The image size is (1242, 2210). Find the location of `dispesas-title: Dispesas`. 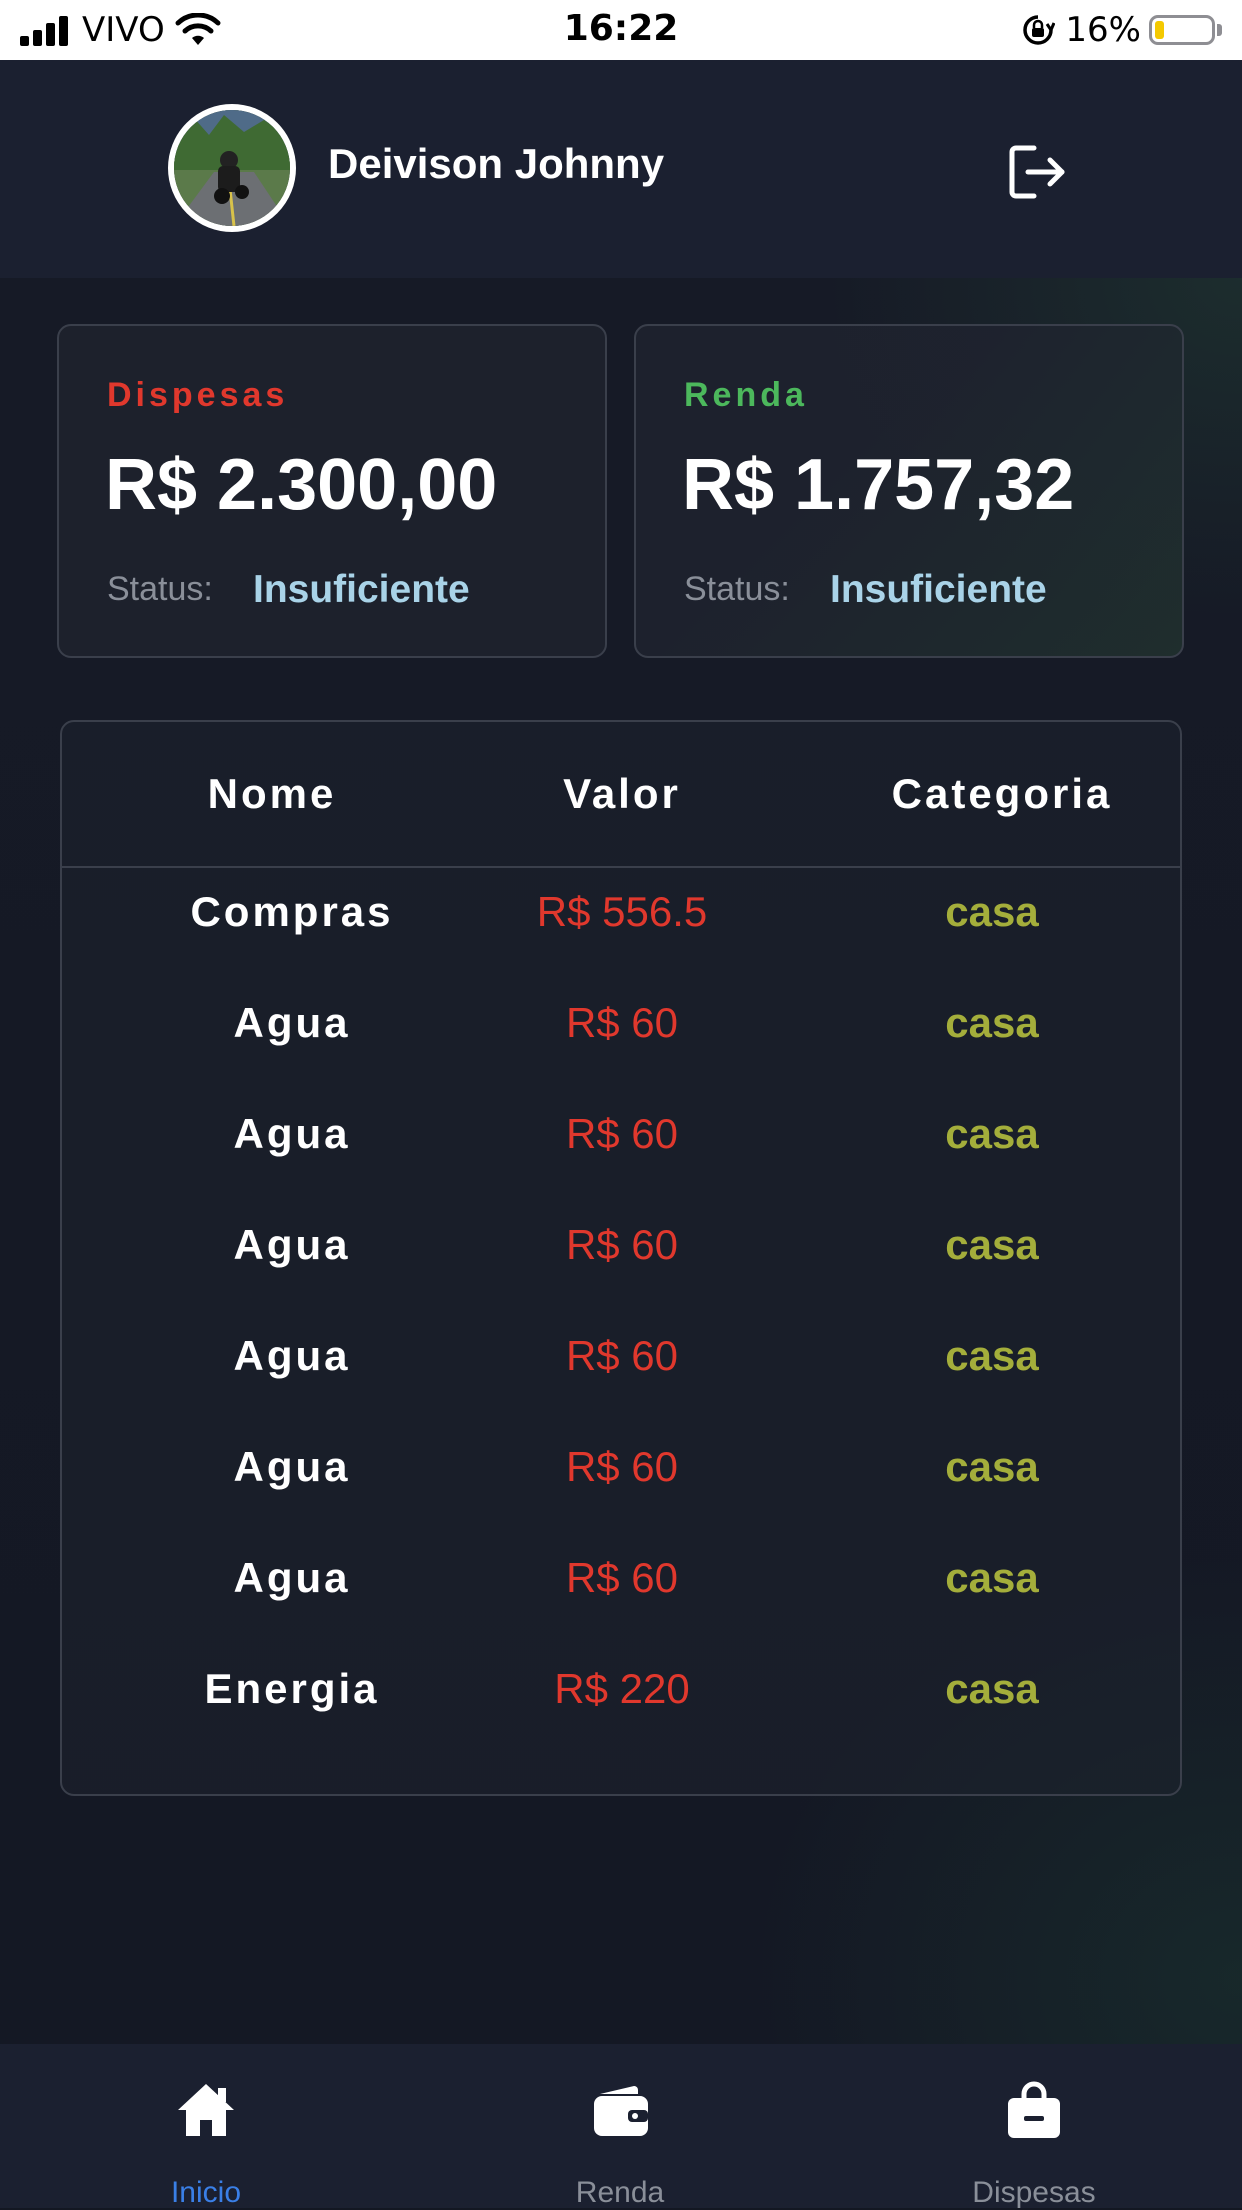

dispesas-title: Dispesas is located at coordinates (198, 395).